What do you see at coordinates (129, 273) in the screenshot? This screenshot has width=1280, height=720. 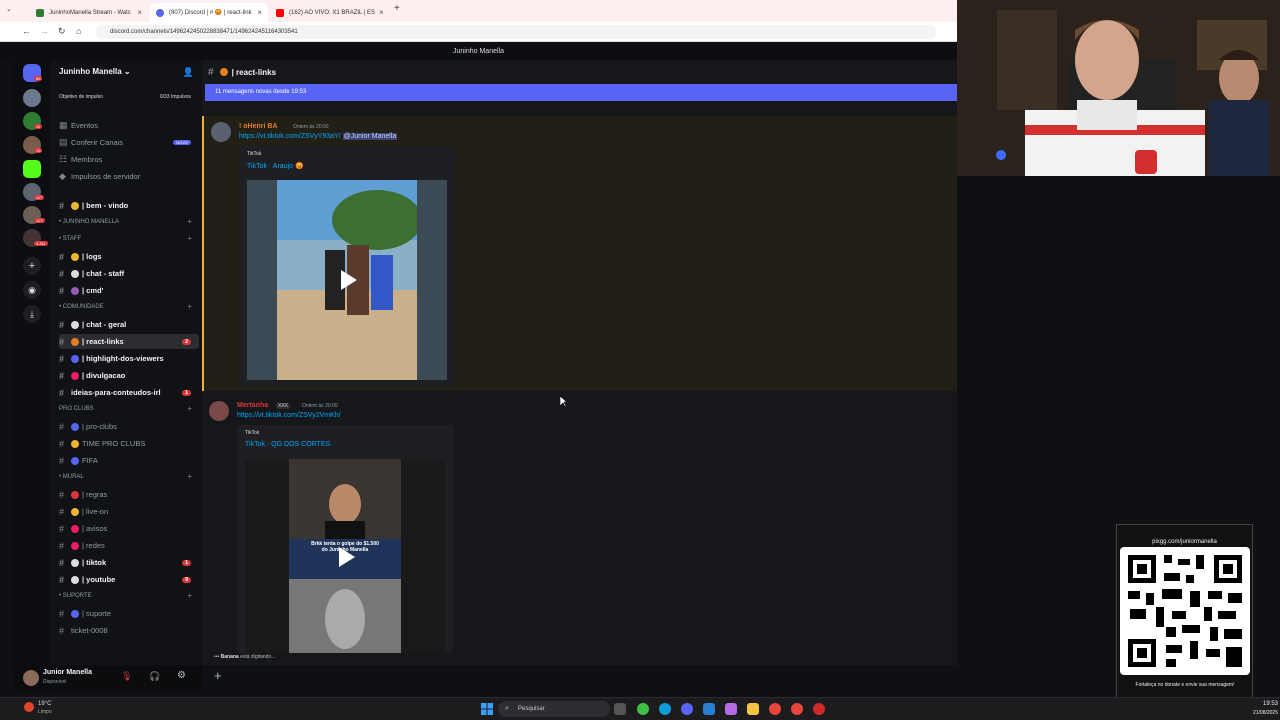 I see `channel-item: # | chat - staff` at bounding box center [129, 273].